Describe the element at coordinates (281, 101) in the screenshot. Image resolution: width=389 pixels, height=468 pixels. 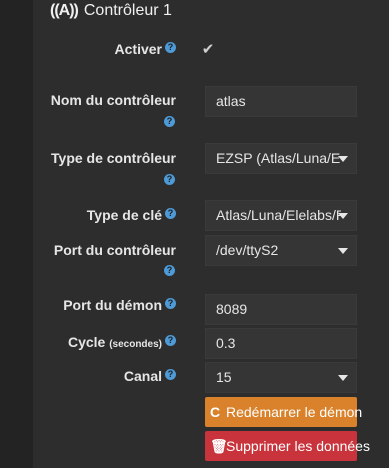
I see `controller-name-input: atlas` at that location.